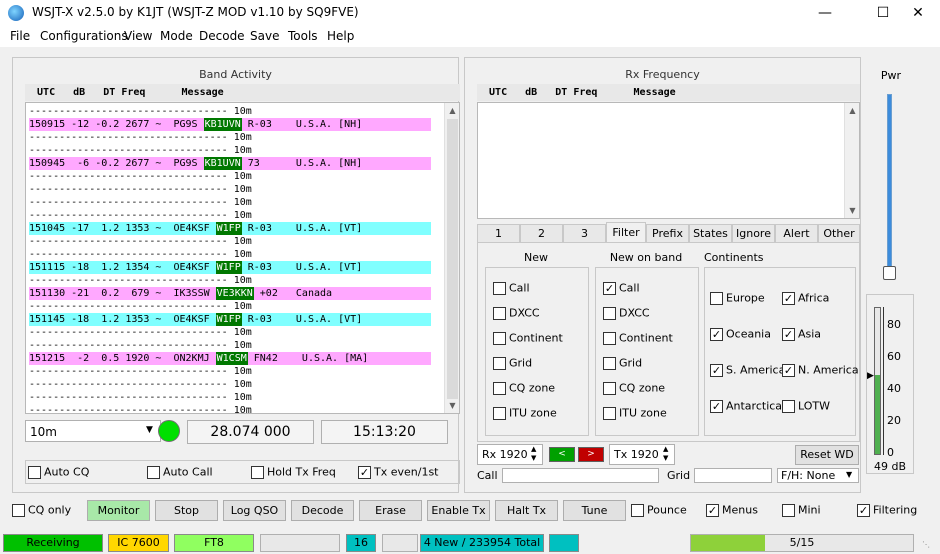 The height and width of the screenshot is (554, 940). I want to click on tx-even-box: ✓, so click(364, 472).